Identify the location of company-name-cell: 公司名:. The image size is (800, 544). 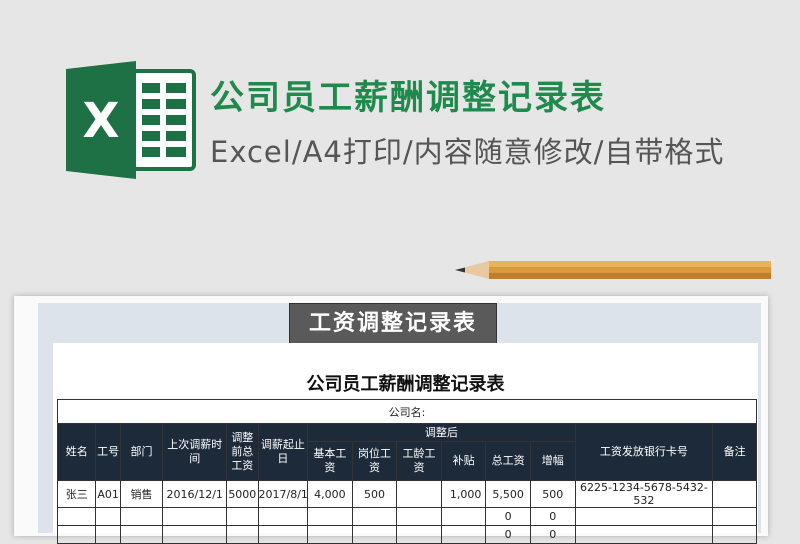
(407, 411).